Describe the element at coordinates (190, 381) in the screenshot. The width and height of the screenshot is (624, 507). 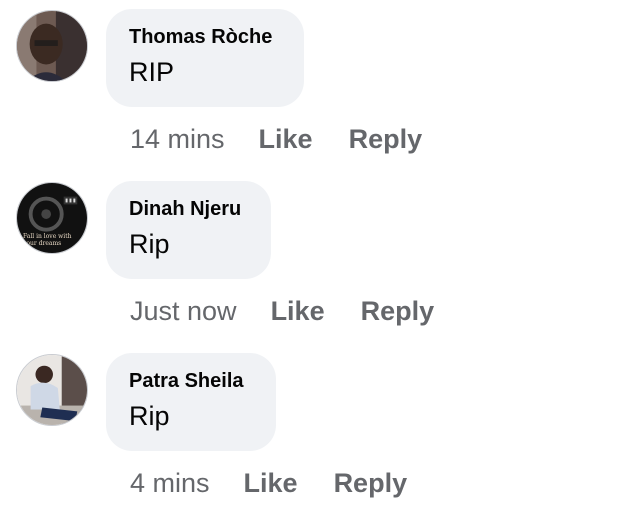
I see `comment-author: Patra Sheila` at that location.